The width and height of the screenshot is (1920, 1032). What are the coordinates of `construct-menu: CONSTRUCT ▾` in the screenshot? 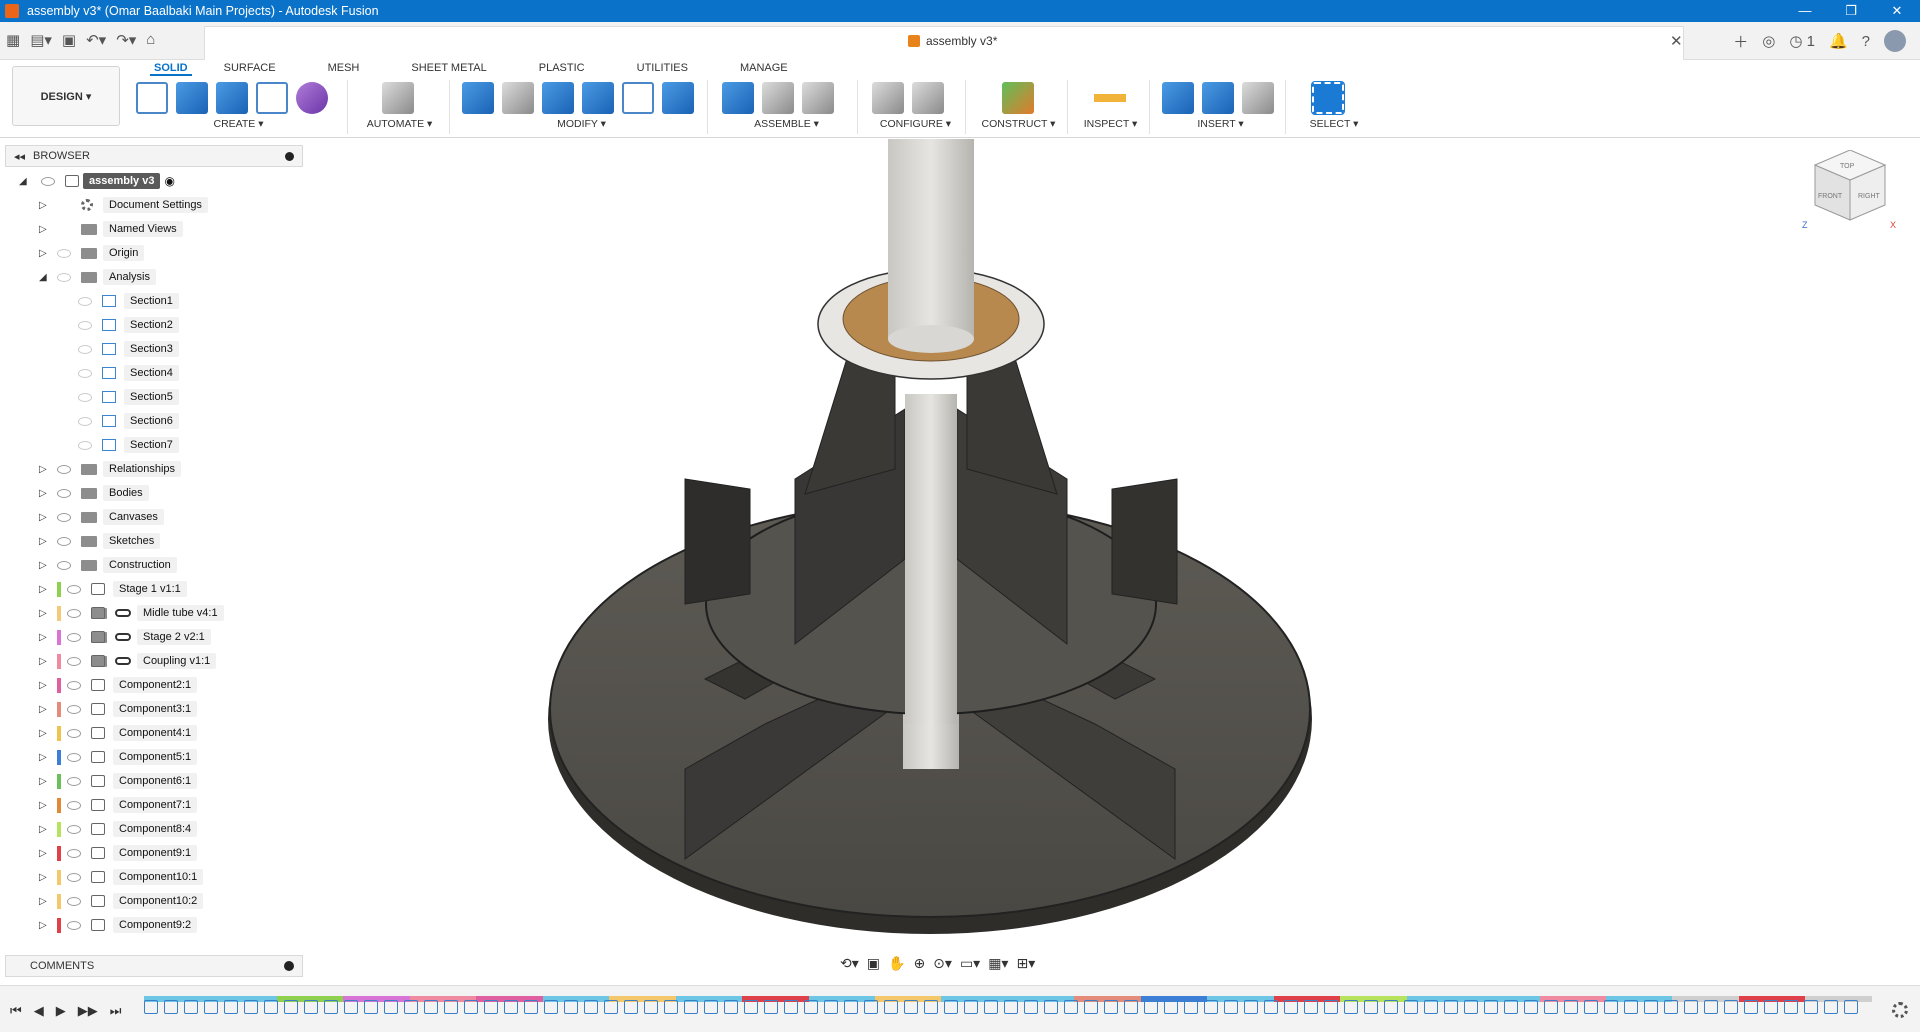 It's located at (1018, 124).